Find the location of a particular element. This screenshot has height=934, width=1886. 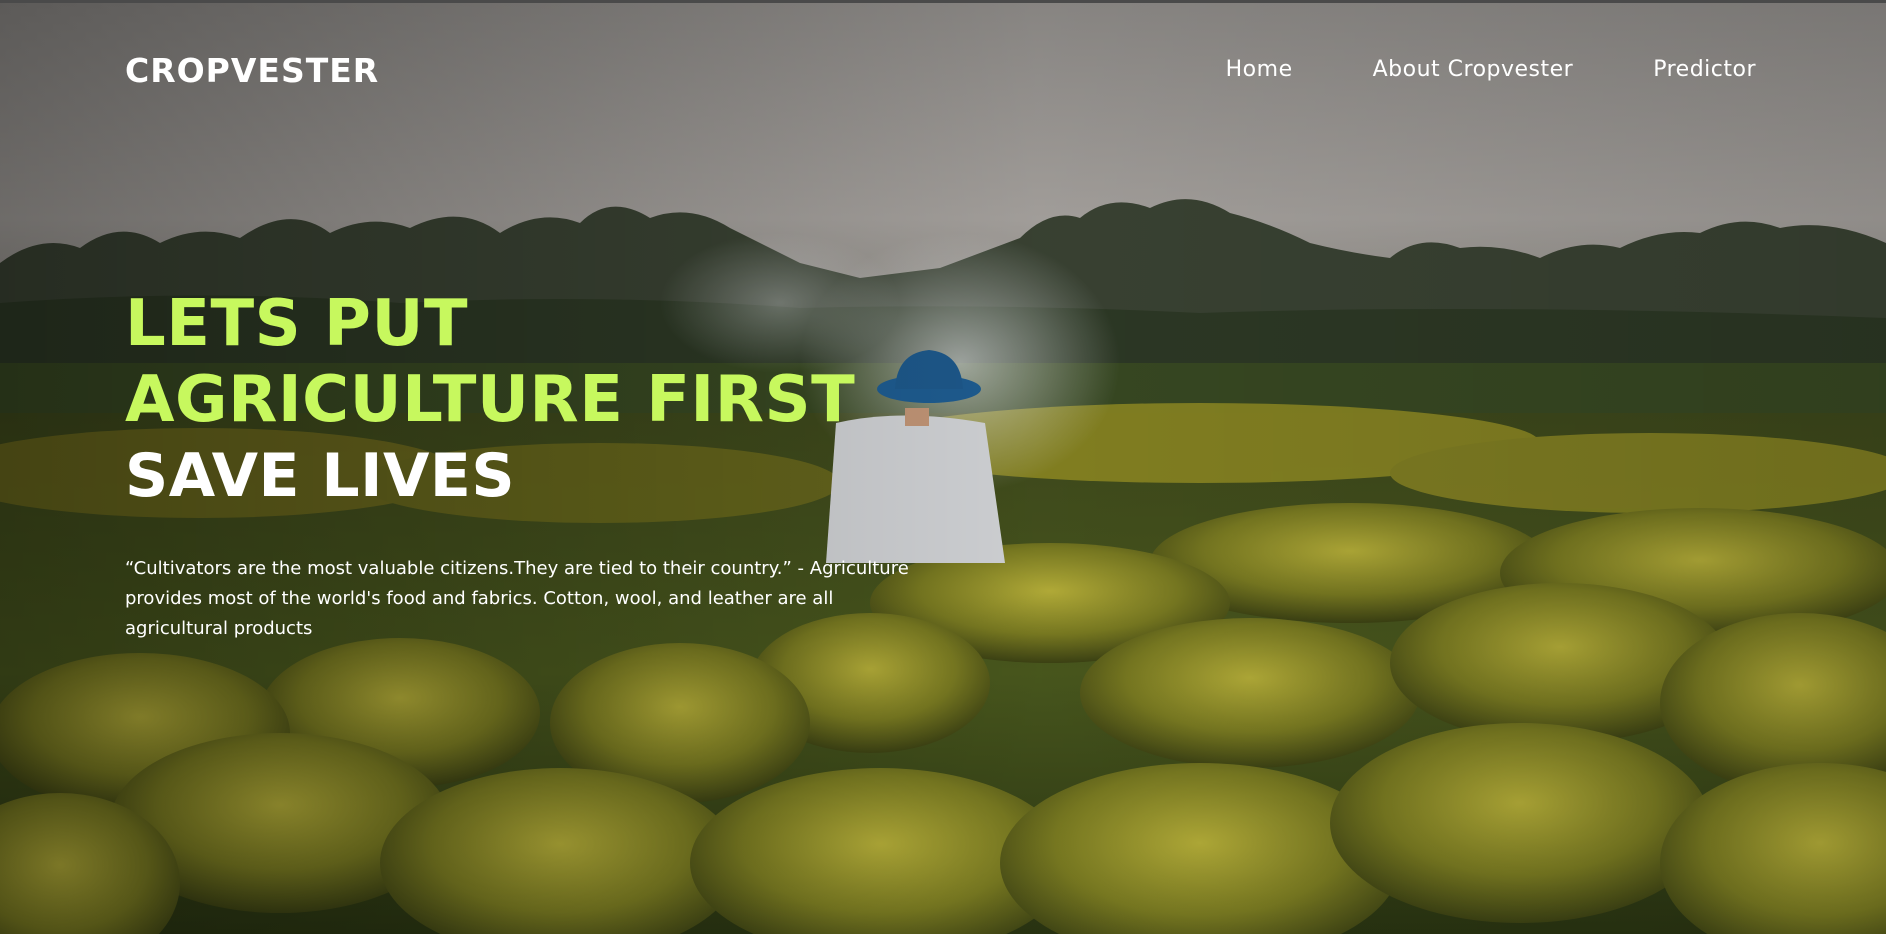

nav-predictor-link: Predictor is located at coordinates (1704, 69).